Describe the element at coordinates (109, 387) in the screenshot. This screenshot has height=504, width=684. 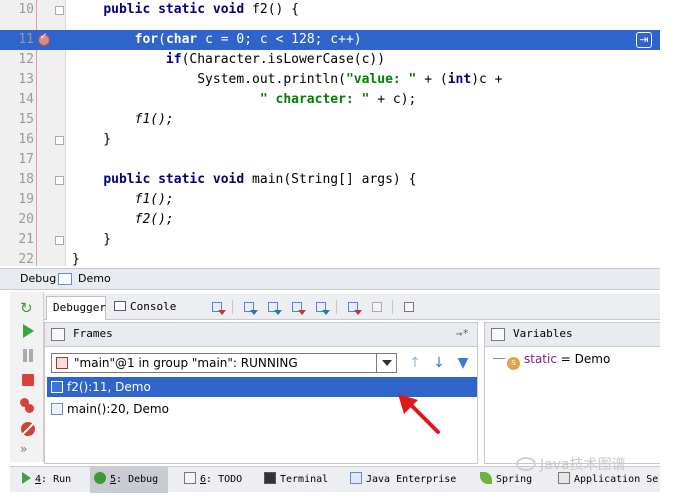
I see `frame-label: f2():11, Demo` at that location.